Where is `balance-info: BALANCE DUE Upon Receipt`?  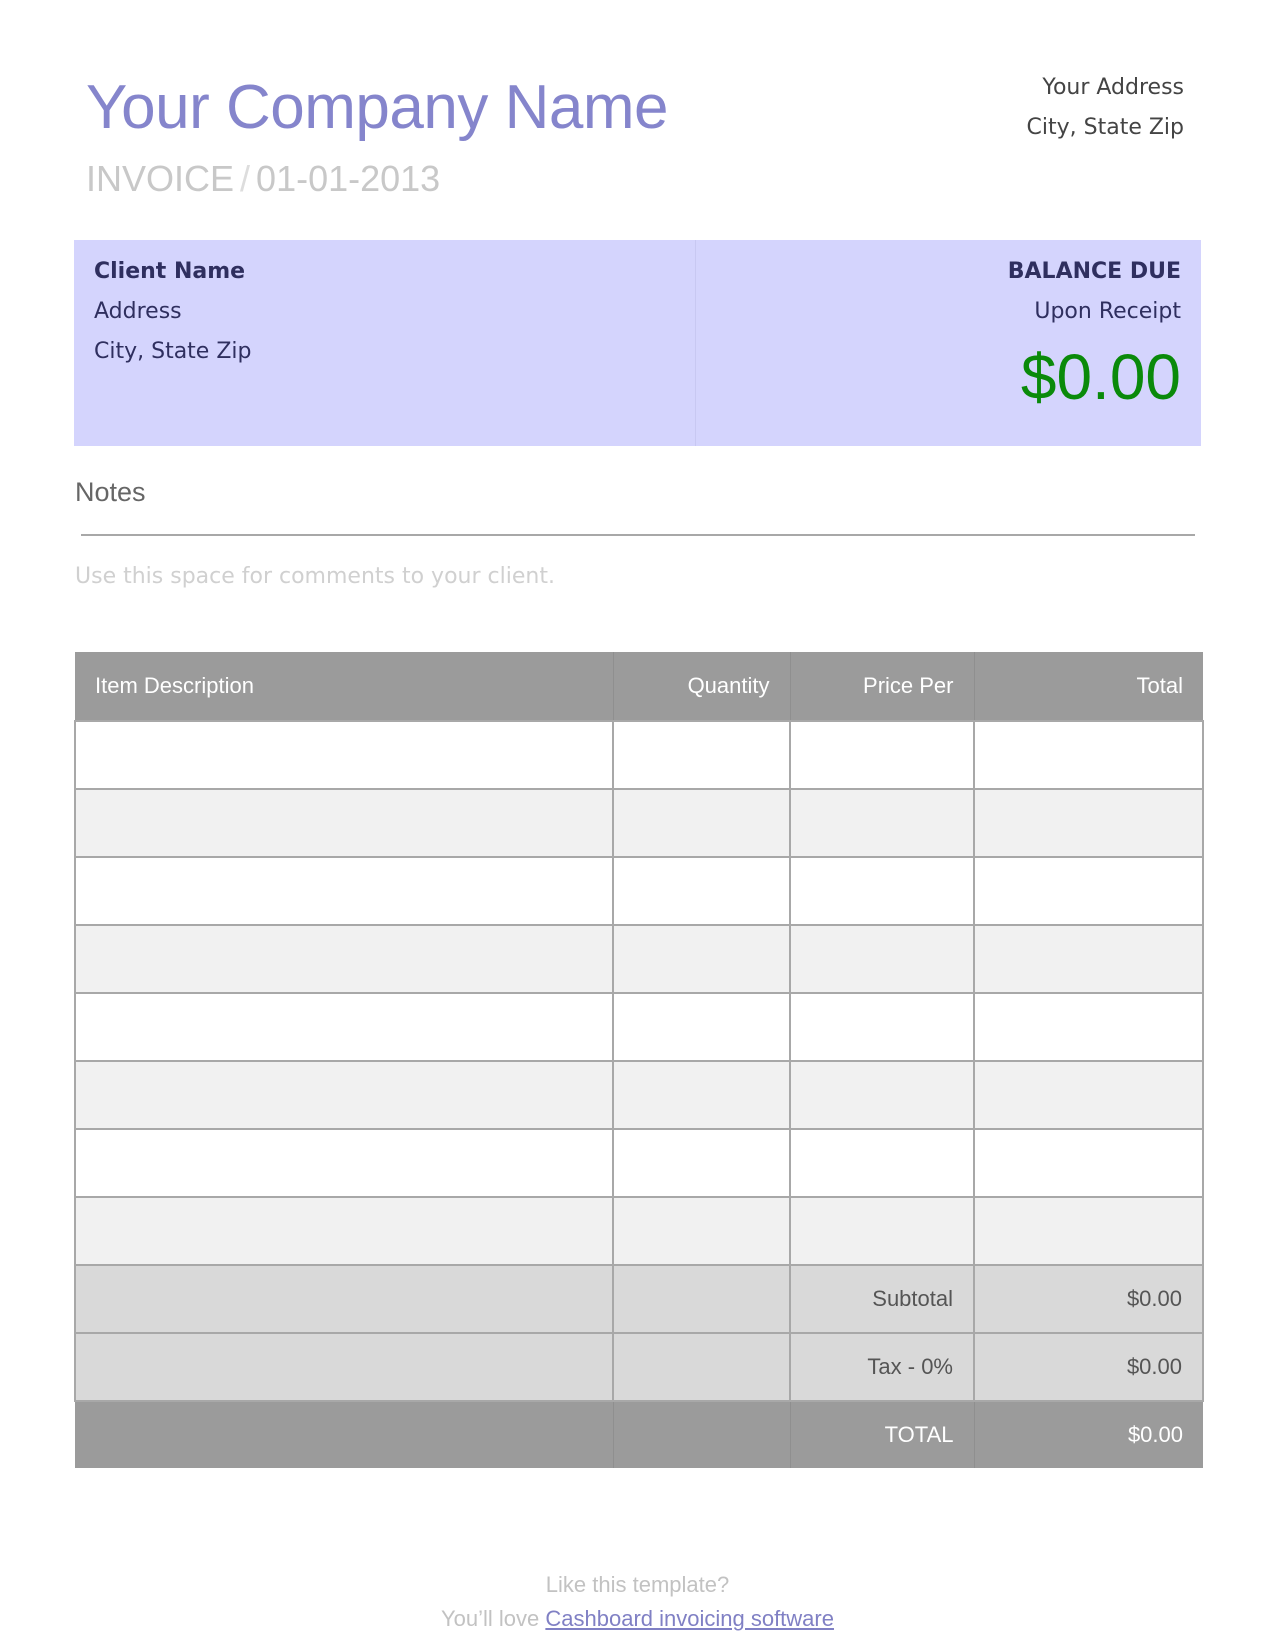 balance-info: BALANCE DUE Upon Receipt is located at coordinates (1094, 292).